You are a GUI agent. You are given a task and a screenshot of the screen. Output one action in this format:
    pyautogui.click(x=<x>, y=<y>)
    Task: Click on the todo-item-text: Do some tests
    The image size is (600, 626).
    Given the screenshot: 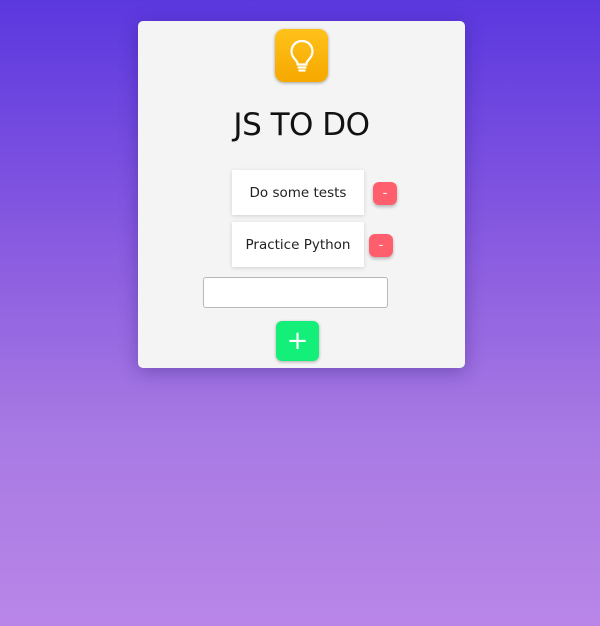 What is the action you would take?
    pyautogui.click(x=298, y=192)
    